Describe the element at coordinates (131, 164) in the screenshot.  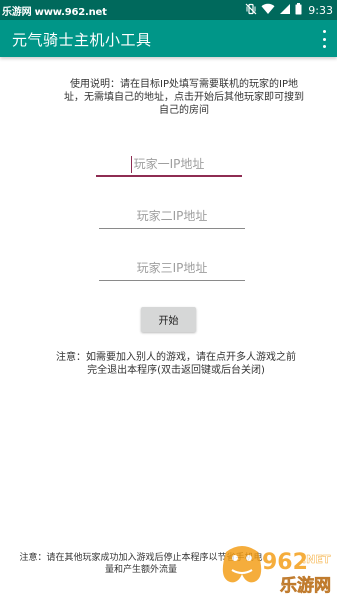
I see `text-cursor` at that location.